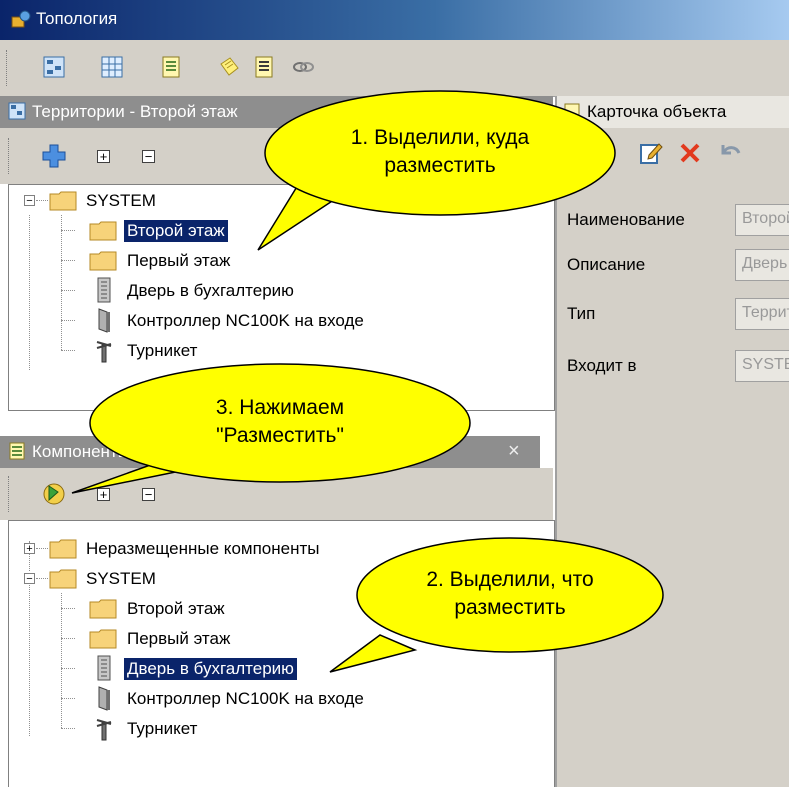 Image resolution: width=789 pixels, height=787 pixels. I want to click on callout-1-text: 1. Выделили, куда разместить, so click(440, 151).